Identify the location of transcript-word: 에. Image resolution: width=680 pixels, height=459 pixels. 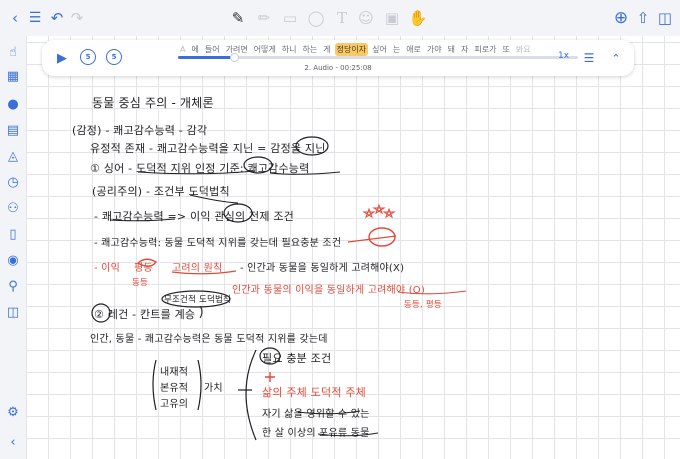
(194, 49).